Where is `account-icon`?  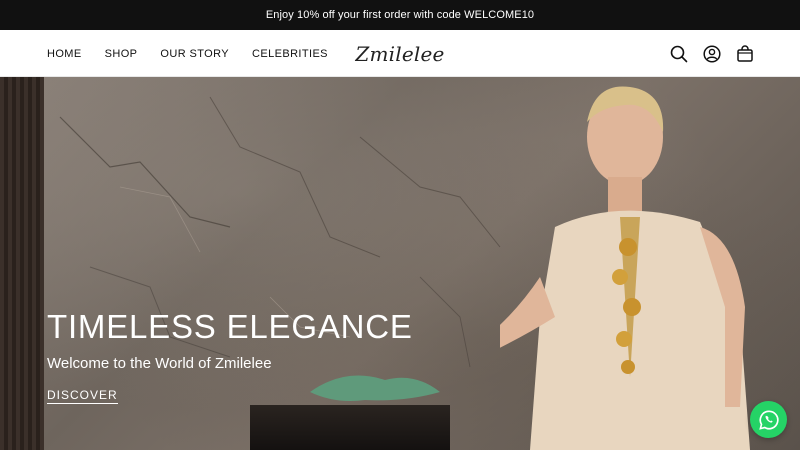 account-icon is located at coordinates (712, 53).